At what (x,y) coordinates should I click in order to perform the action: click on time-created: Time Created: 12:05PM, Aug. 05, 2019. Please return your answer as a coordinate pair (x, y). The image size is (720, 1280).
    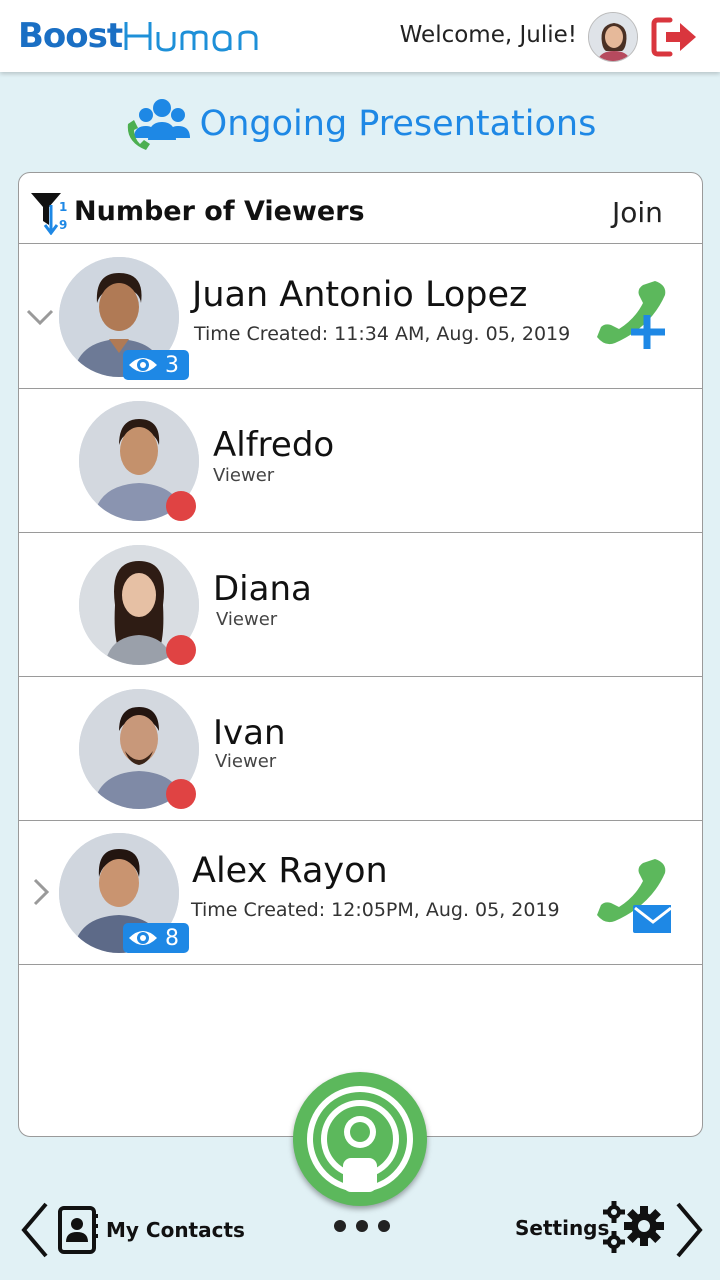
    Looking at the image, I should click on (375, 910).